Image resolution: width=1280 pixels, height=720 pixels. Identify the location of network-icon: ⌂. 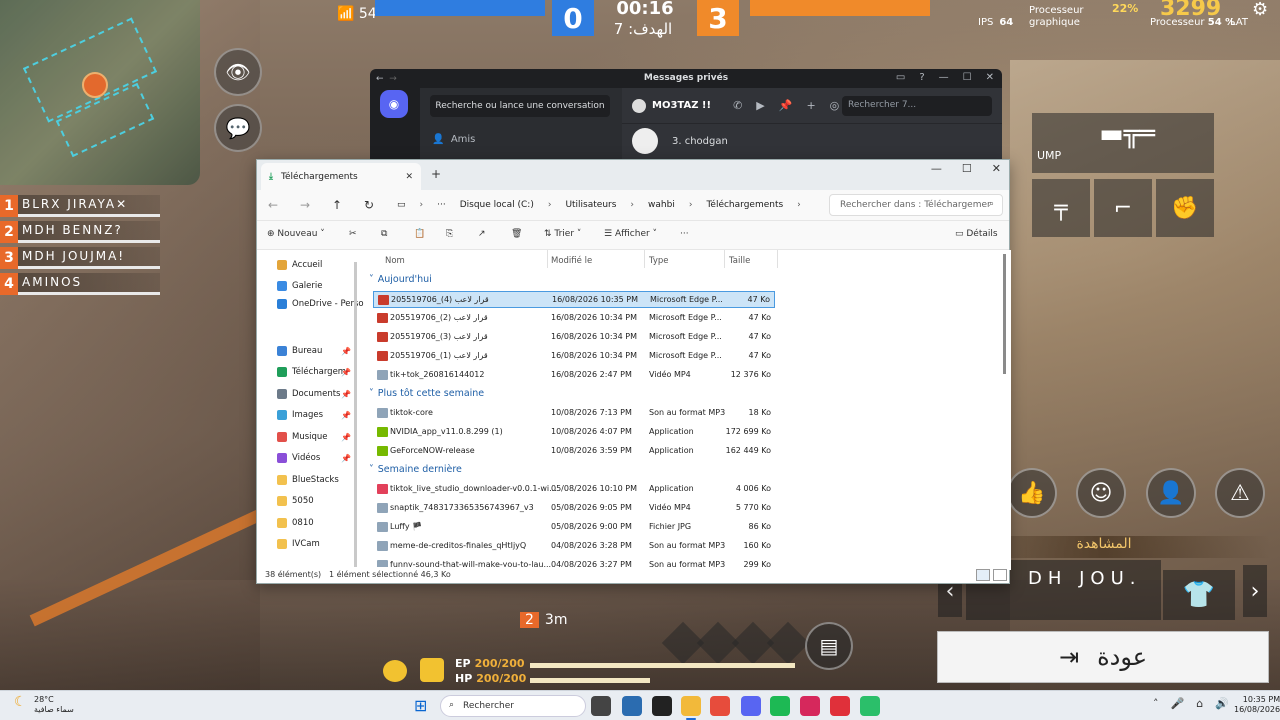
(1199, 703).